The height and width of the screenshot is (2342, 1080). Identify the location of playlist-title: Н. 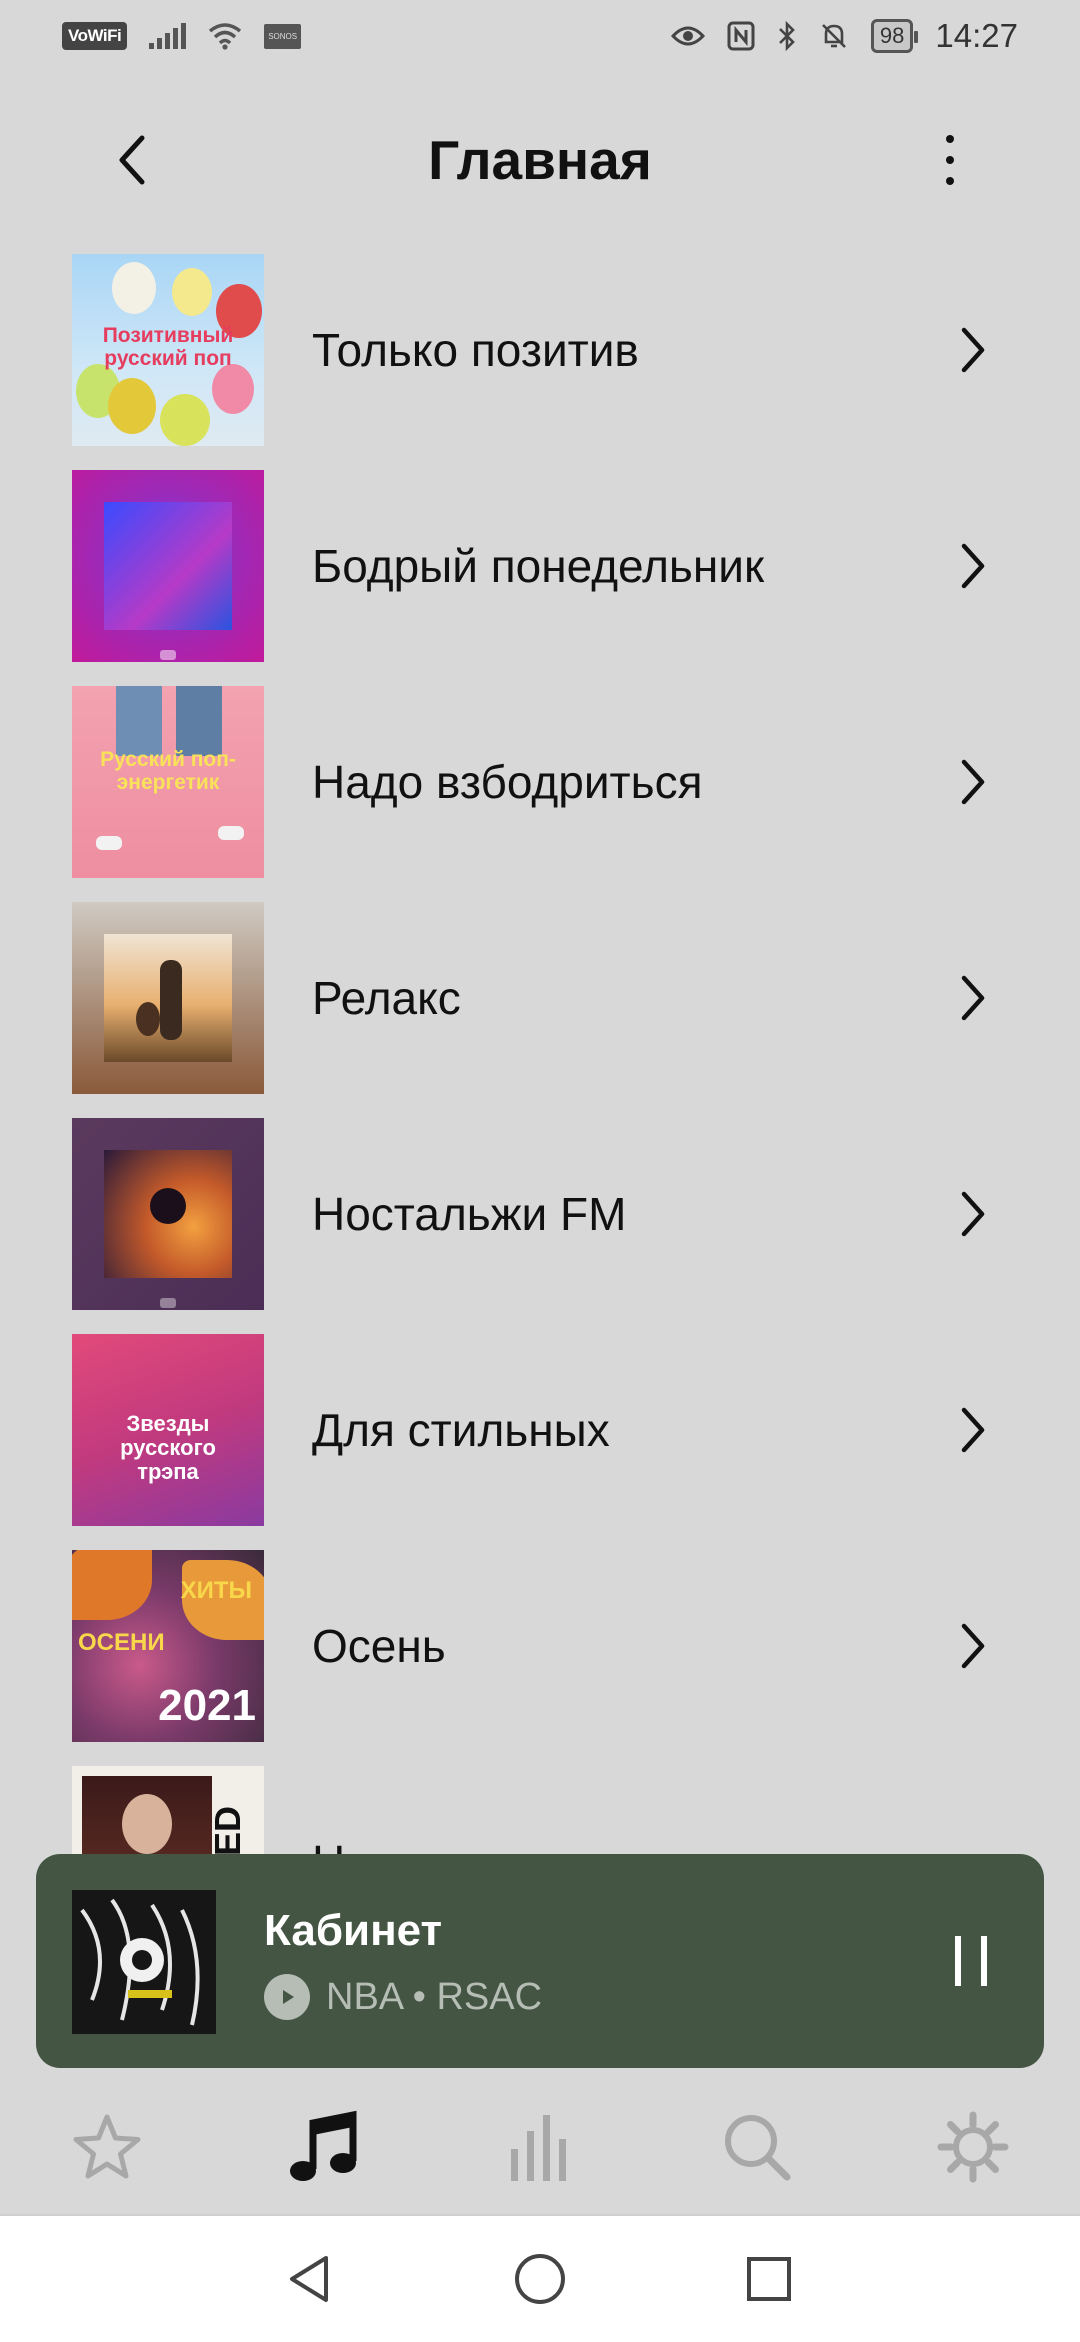
(328, 1810).